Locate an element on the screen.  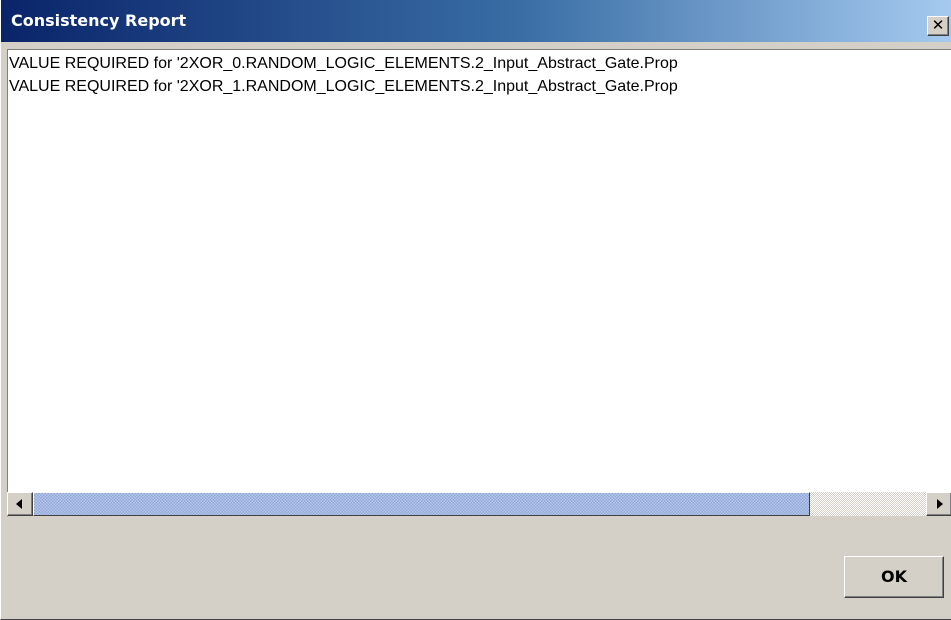
scroll-thumb is located at coordinates (421, 504).